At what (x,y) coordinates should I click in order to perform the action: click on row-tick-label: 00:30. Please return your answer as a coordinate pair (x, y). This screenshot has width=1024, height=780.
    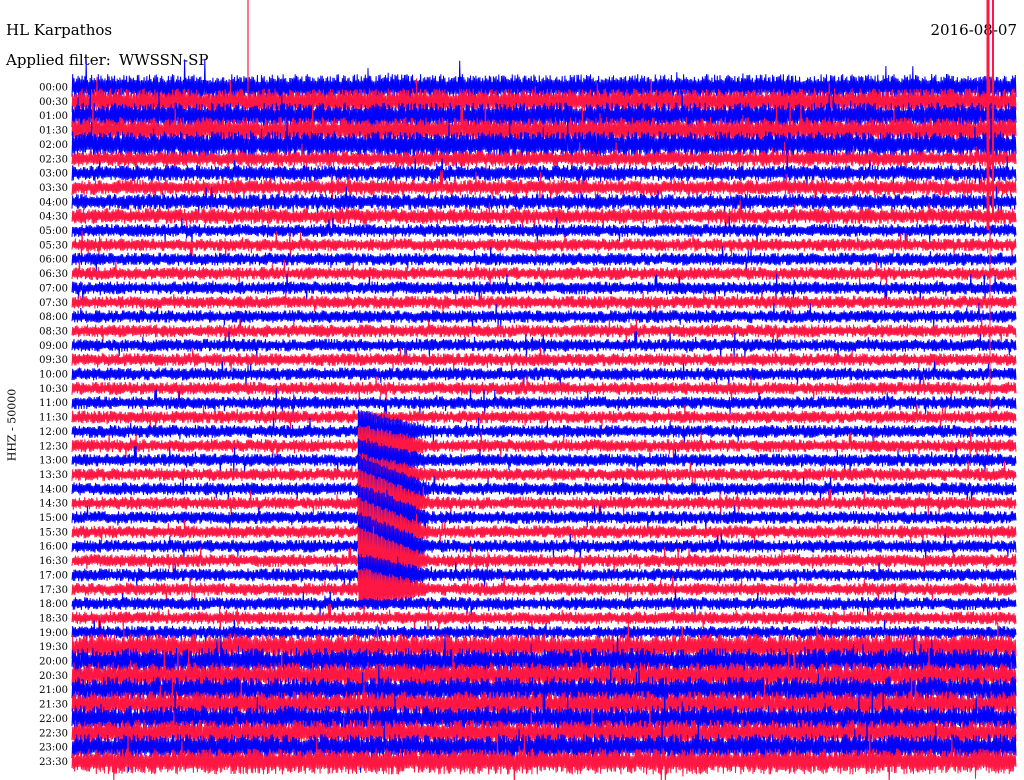
    Looking at the image, I should click on (53, 102).